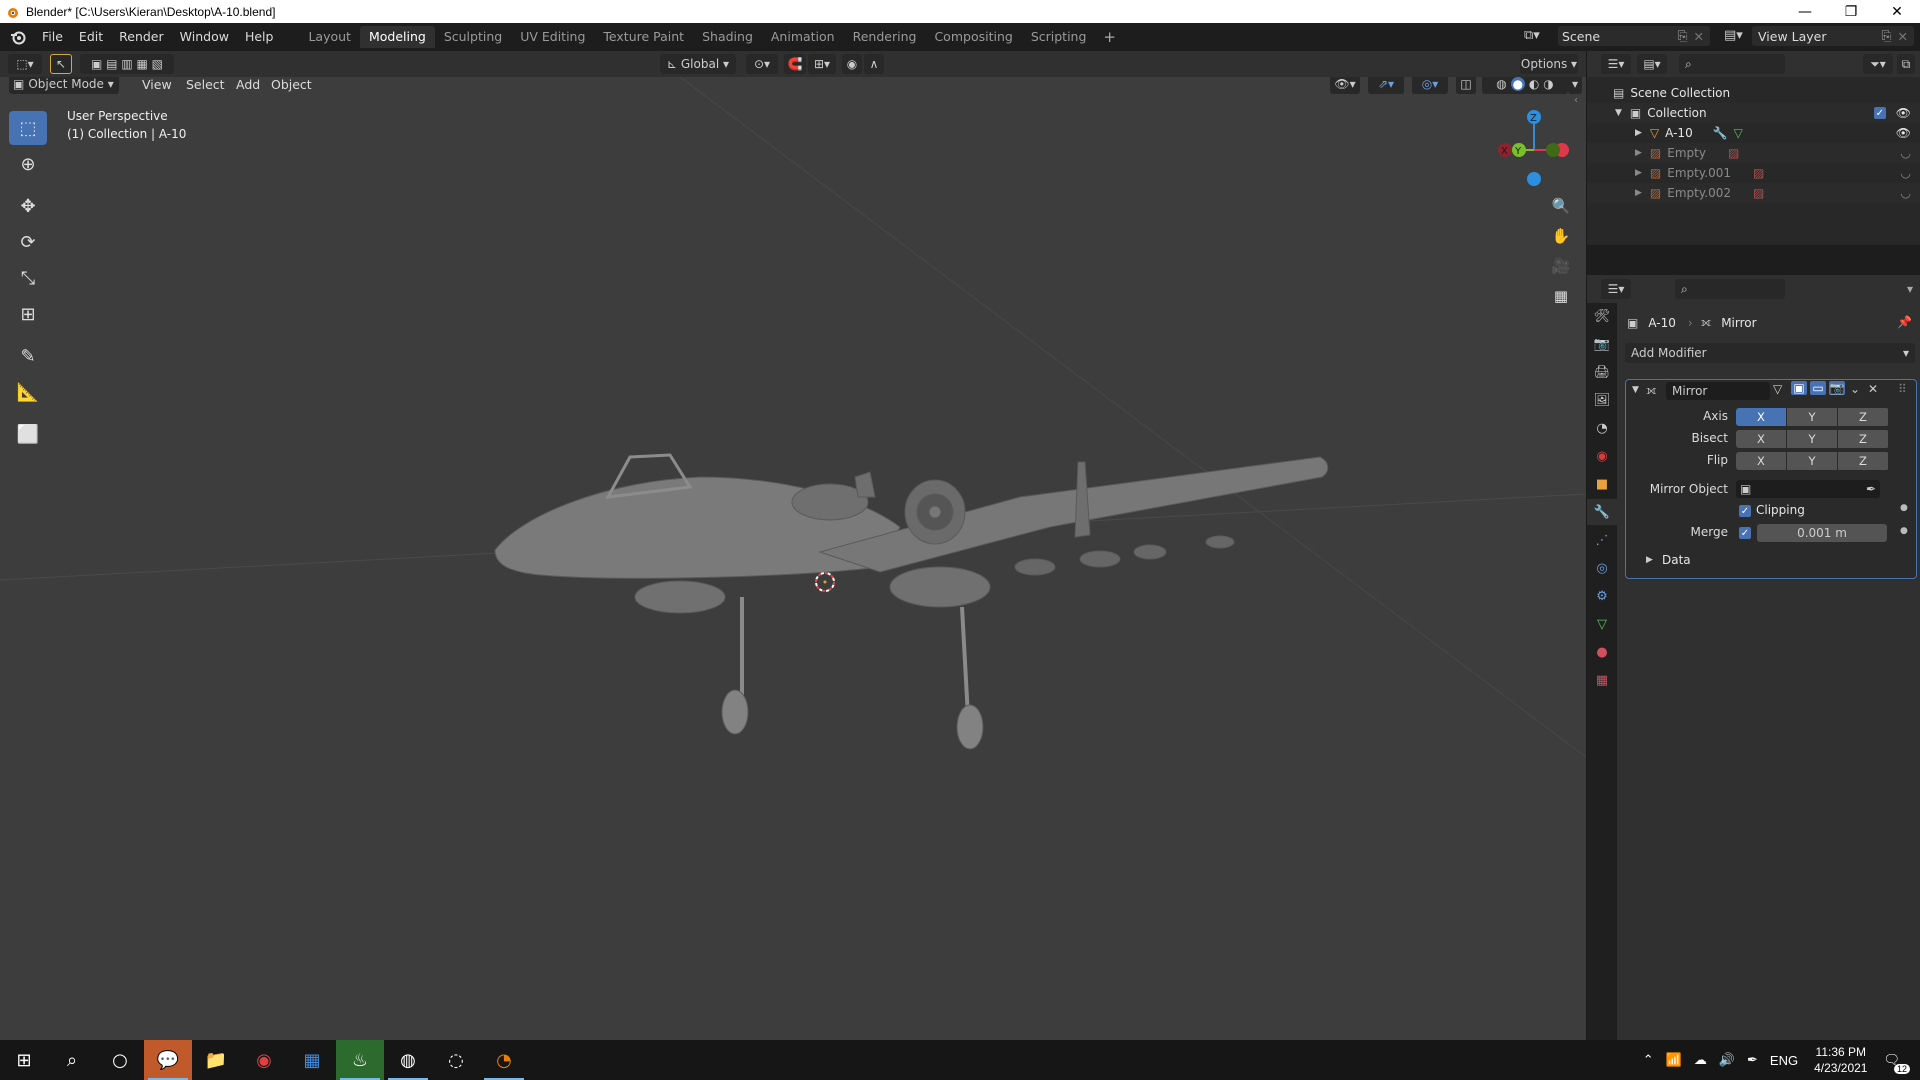  What do you see at coordinates (456, 1060) in the screenshot?
I see `capture-app-icon: ◌` at bounding box center [456, 1060].